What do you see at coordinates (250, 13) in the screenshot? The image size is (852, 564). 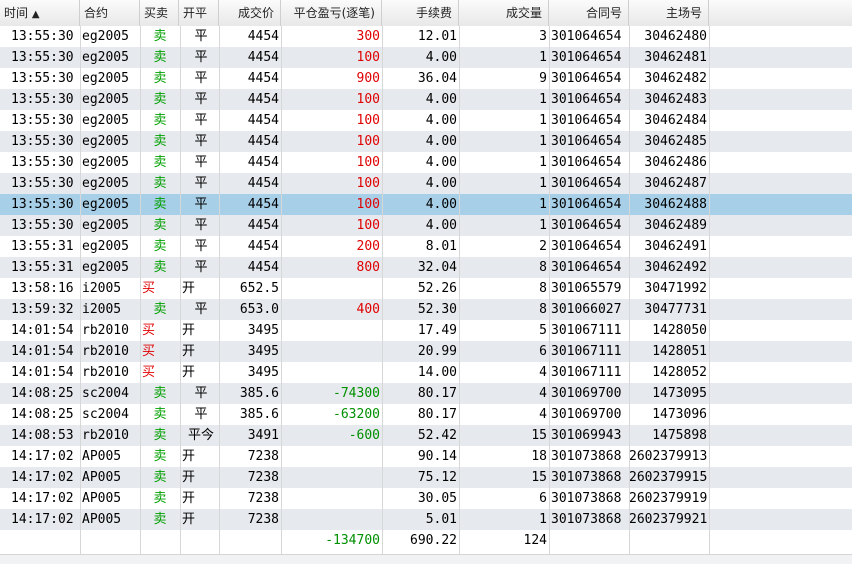 I see `col-header-price: 成交价` at bounding box center [250, 13].